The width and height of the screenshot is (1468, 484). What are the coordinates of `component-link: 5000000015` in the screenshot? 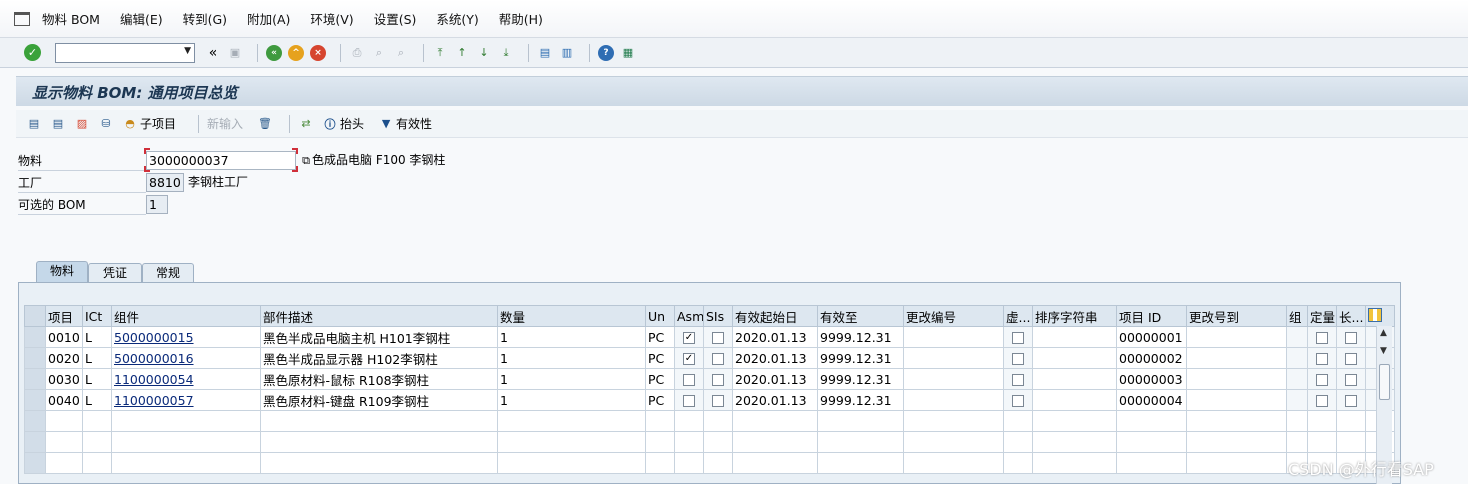 It's located at (154, 337).